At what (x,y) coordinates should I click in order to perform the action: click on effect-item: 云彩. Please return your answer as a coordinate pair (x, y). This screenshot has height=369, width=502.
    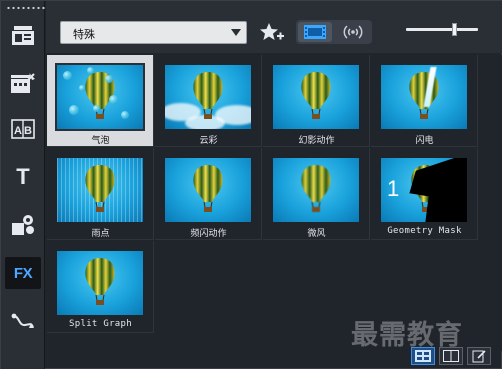
    Looking at the image, I should click on (208, 101).